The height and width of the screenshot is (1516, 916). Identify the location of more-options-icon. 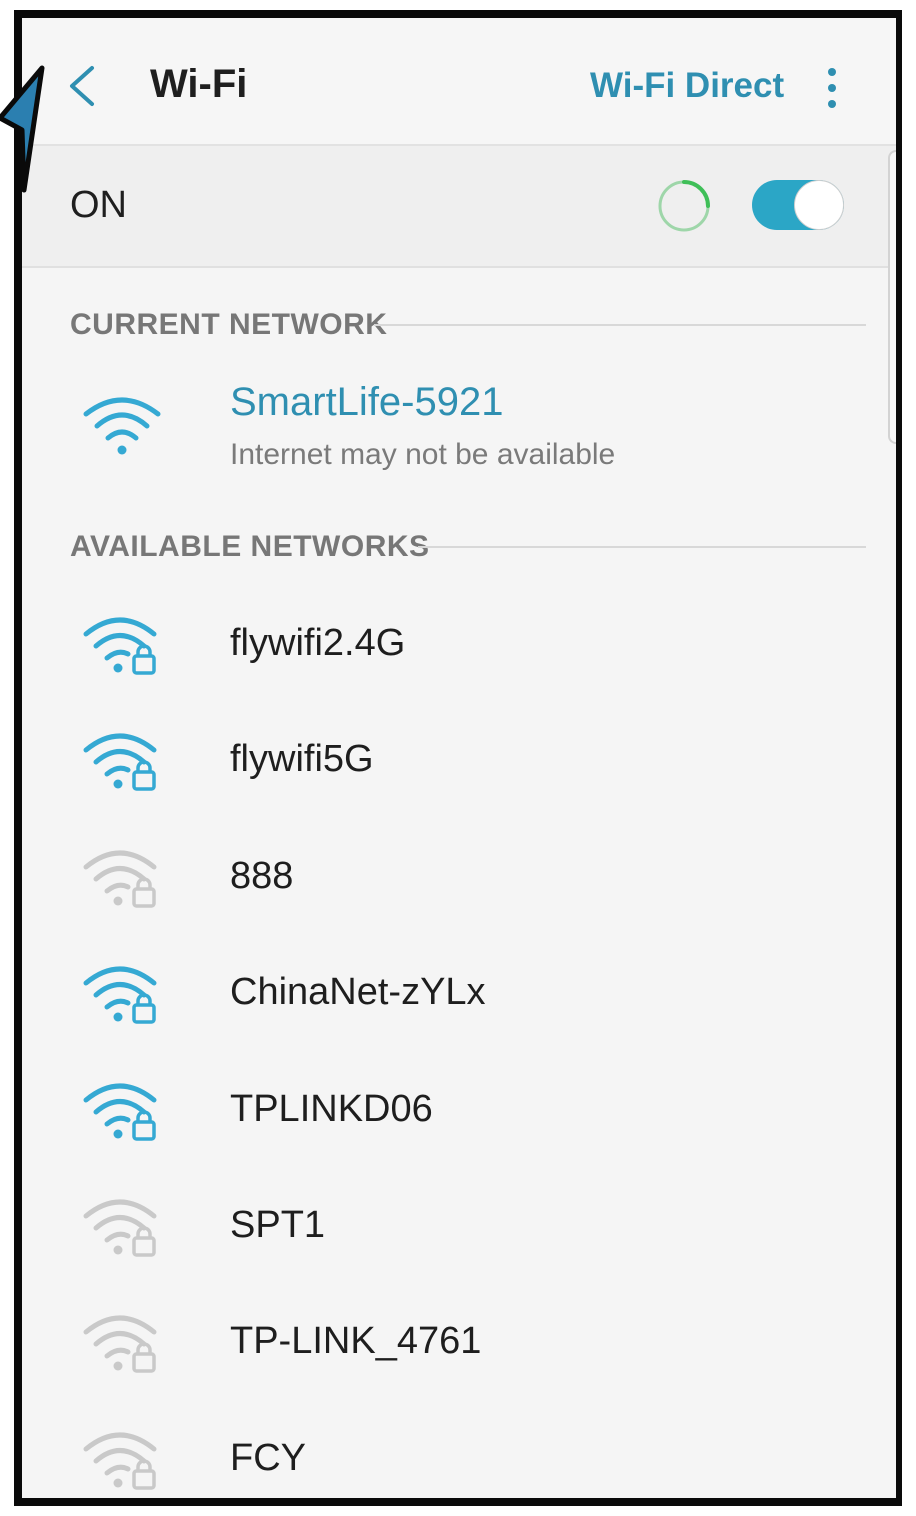
(832, 88).